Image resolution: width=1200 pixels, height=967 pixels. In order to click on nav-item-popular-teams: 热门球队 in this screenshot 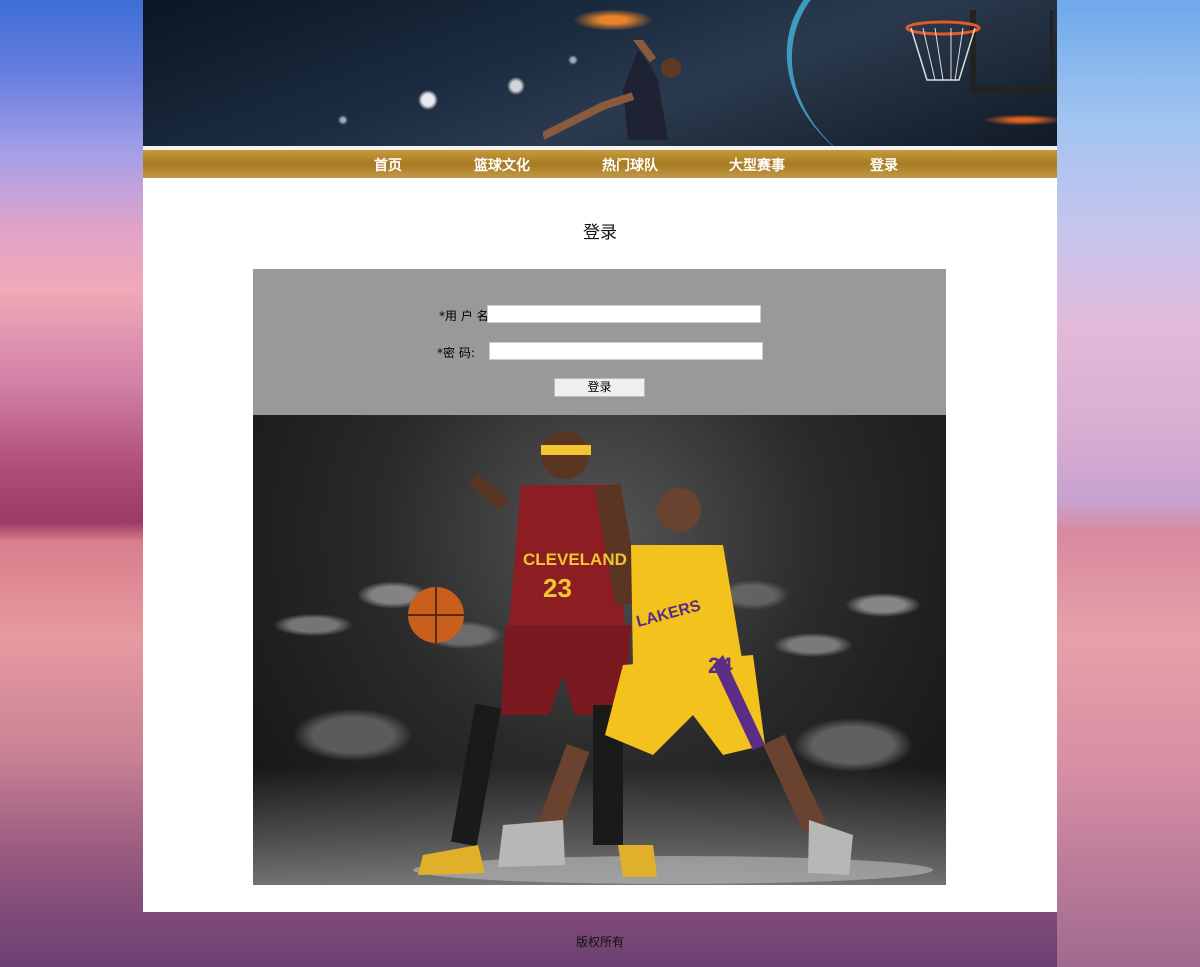, I will do `click(630, 165)`.